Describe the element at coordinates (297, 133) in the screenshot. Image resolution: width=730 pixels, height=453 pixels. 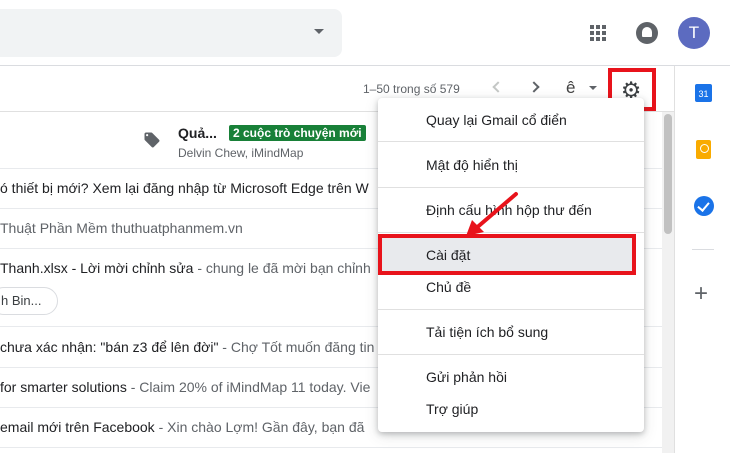
I see `new-conversations-badge: 2 cuộc trò chuyện mới` at that location.